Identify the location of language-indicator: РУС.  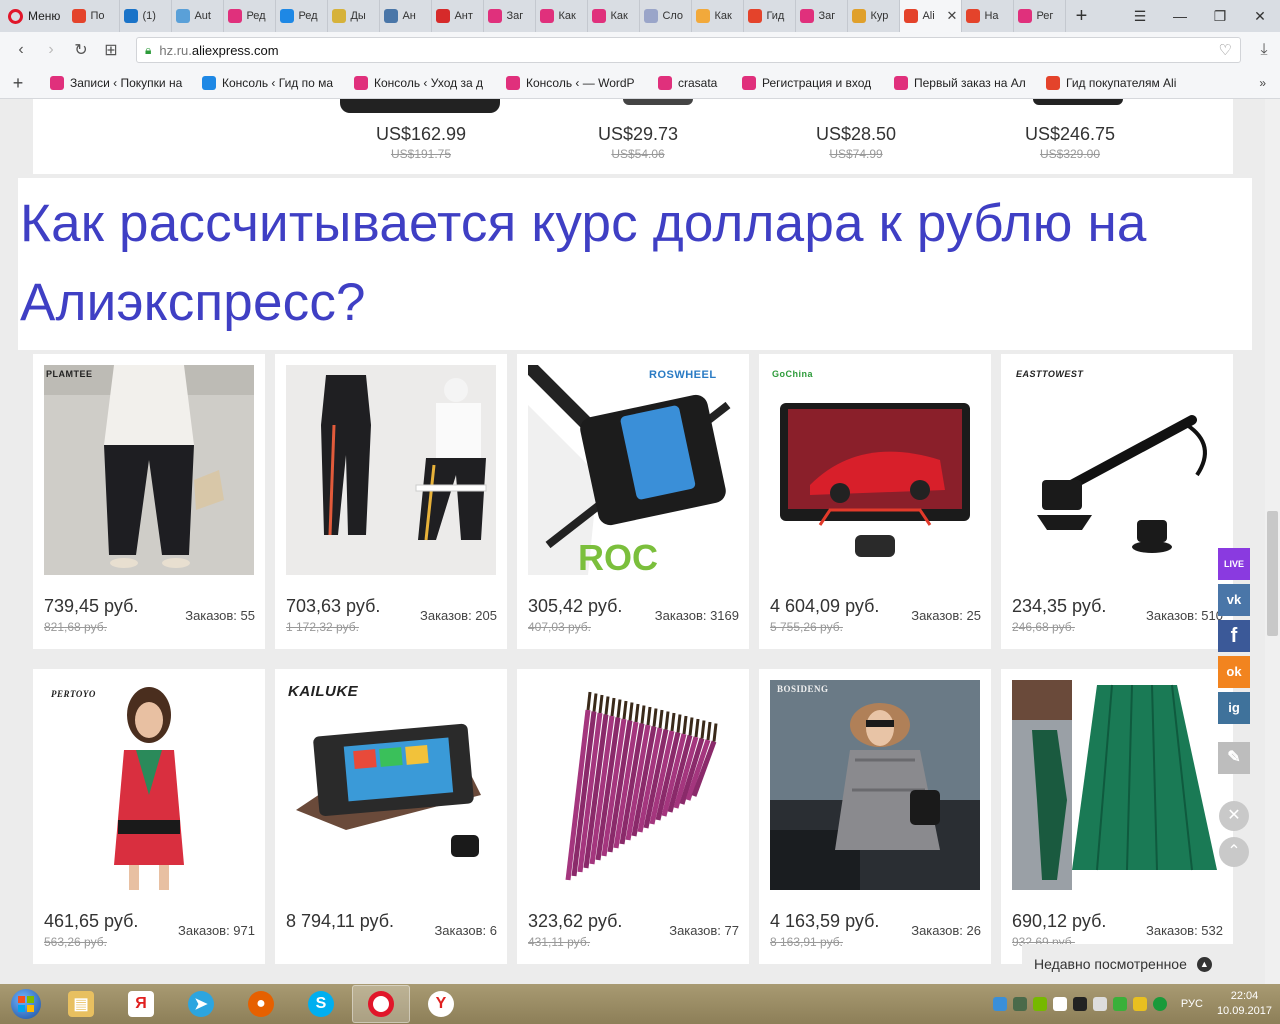
(1192, 1004).